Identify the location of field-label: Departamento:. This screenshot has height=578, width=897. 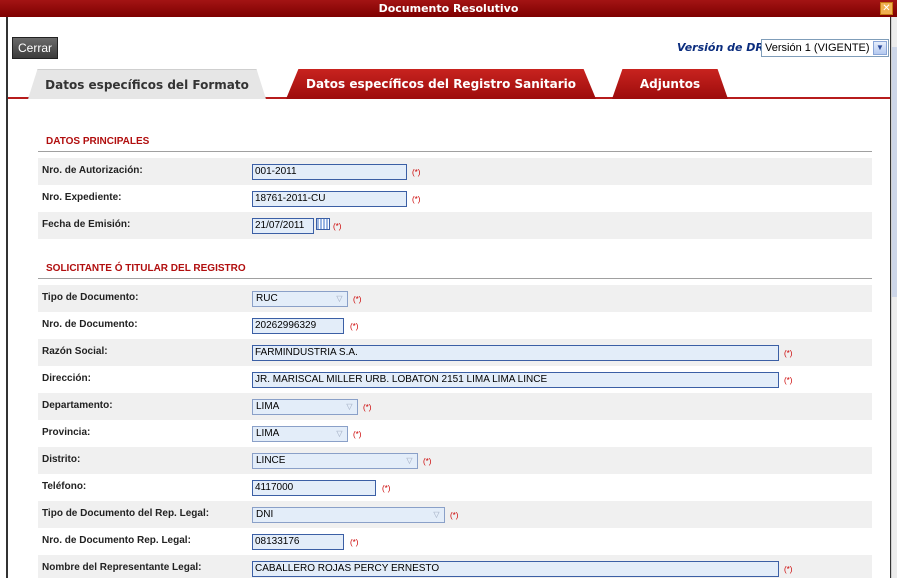
(77, 405).